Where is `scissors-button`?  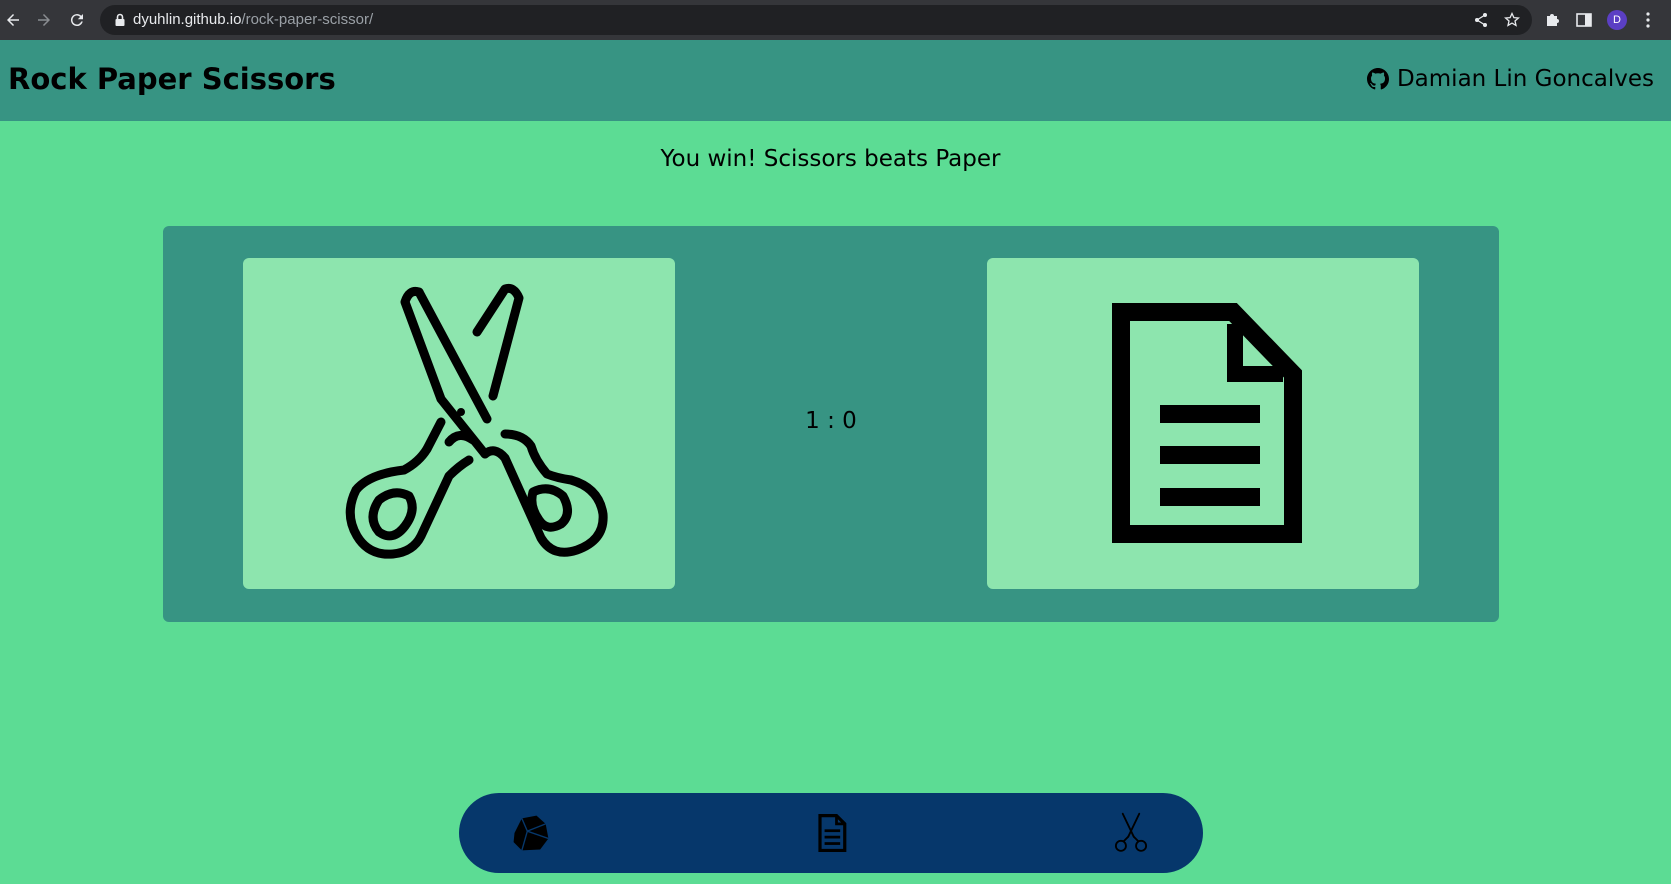
scissors-button is located at coordinates (1131, 833).